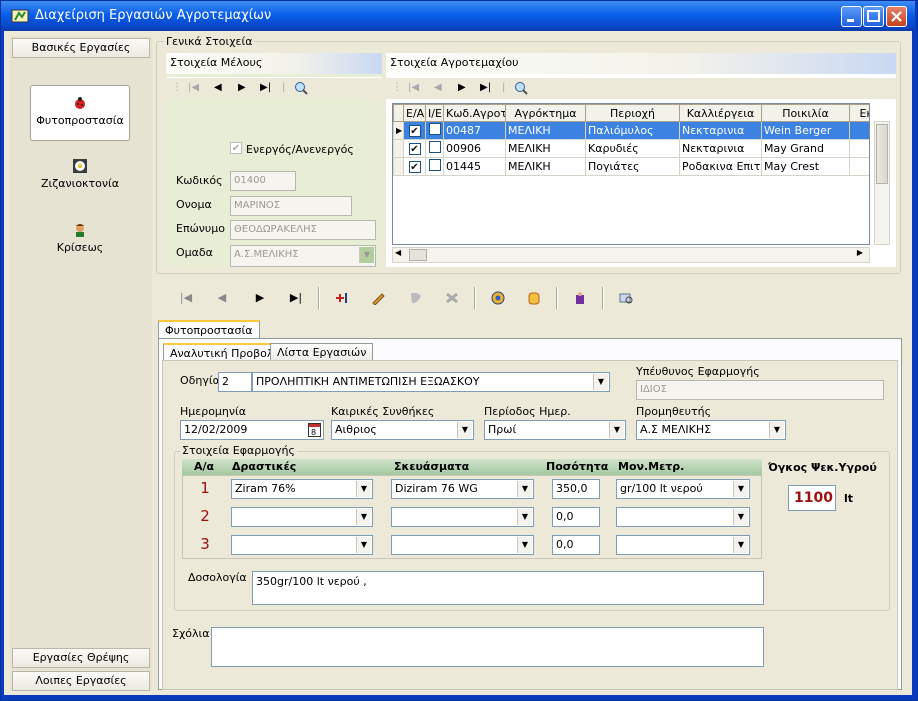 The image size is (918, 701). What do you see at coordinates (314, 430) in the screenshot?
I see `calendar-icon: 8` at bounding box center [314, 430].